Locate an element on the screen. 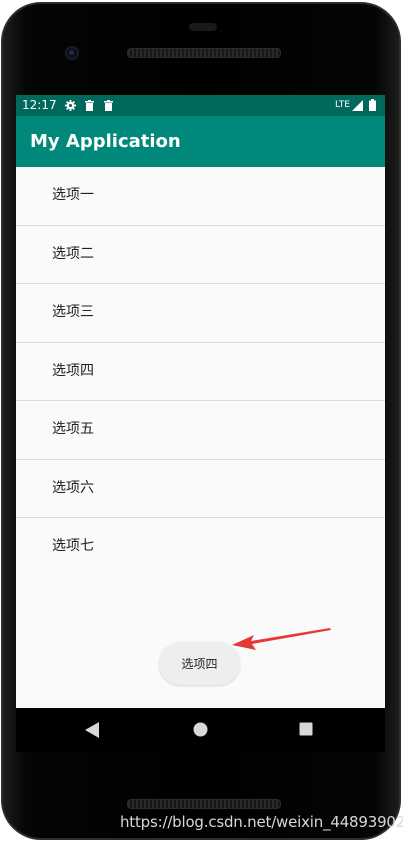 The width and height of the screenshot is (403, 844). app-toolbar: My Application is located at coordinates (200, 141).